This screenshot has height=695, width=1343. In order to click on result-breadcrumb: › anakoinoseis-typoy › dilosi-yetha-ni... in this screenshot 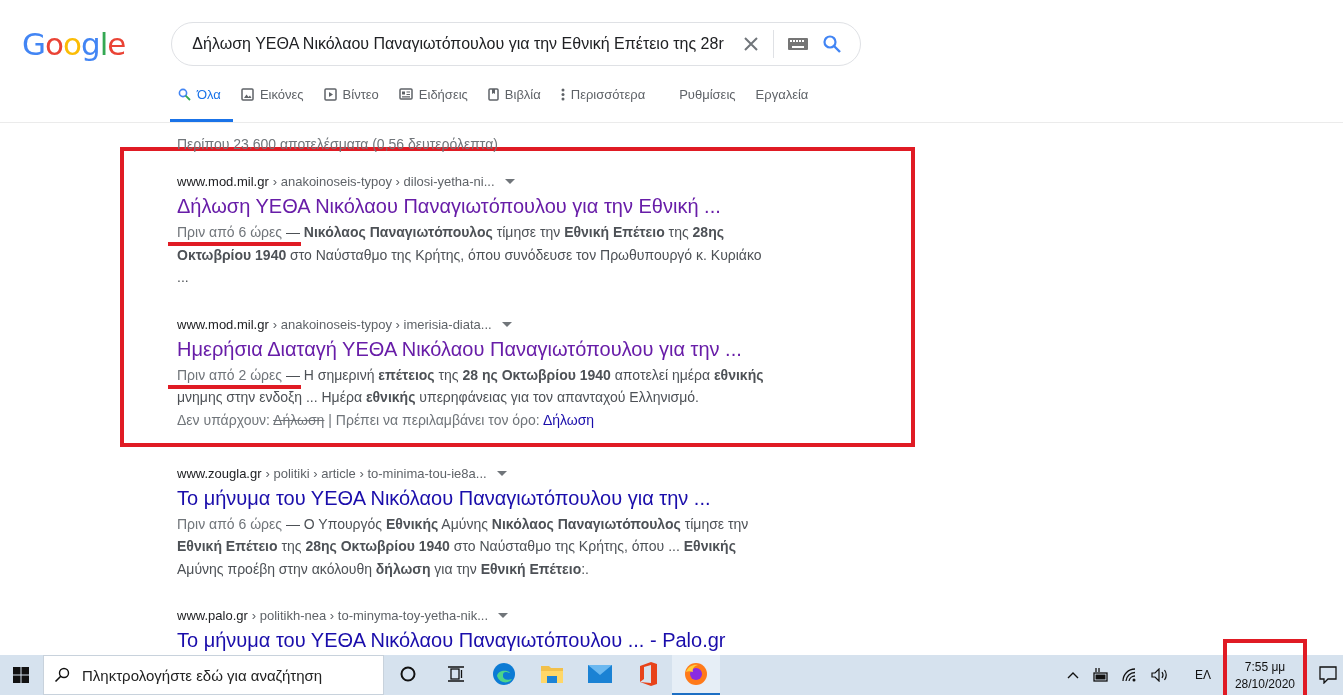, I will do `click(383, 182)`.